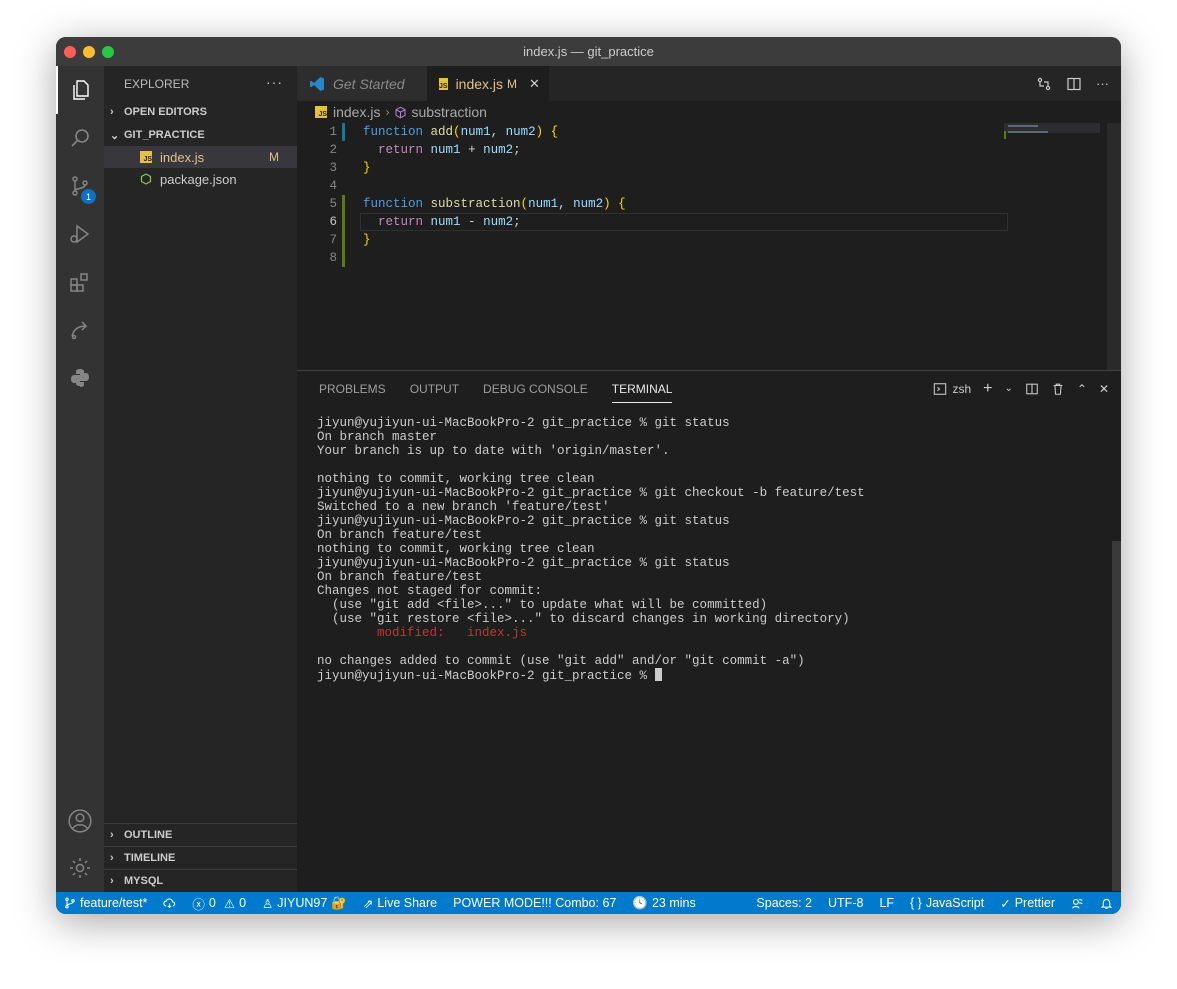 This screenshot has height=989, width=1177. Describe the element at coordinates (709, 112) in the screenshot. I see `breadcrumb: JS index.js › substraction` at that location.